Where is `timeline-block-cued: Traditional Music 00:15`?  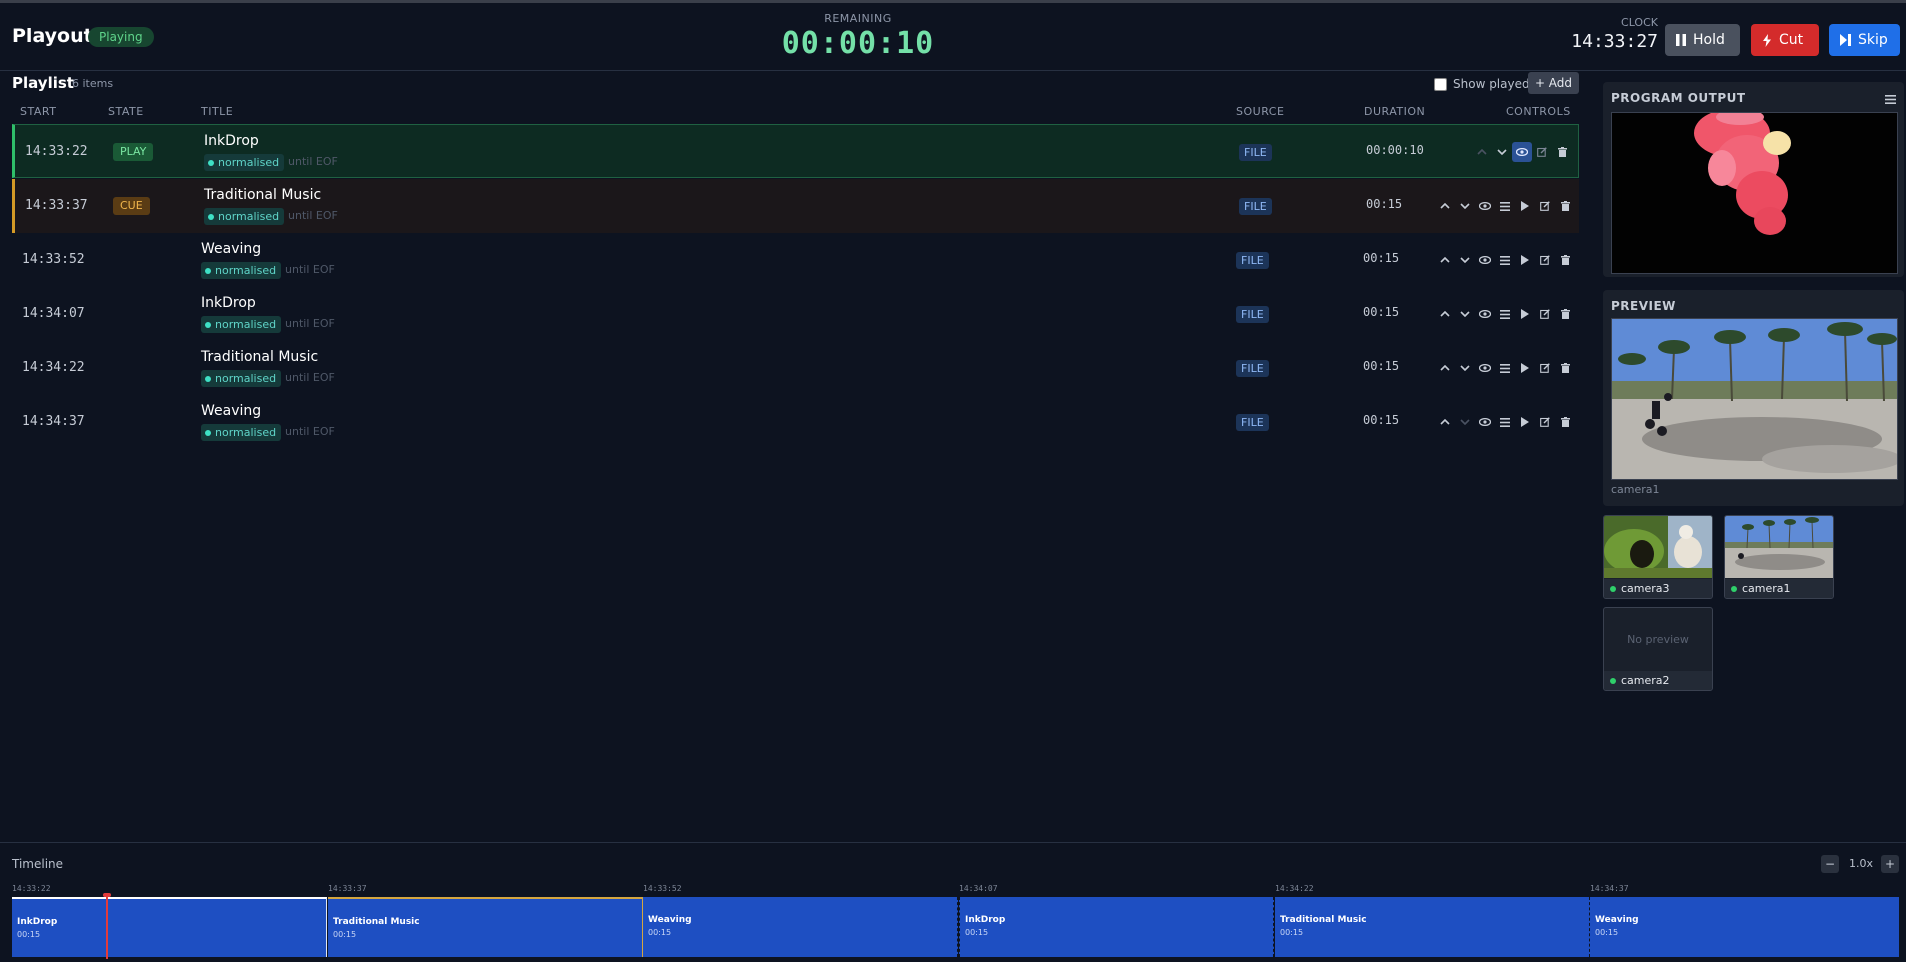
timeline-block-cued: Traditional Music 00:15 is located at coordinates (485, 927).